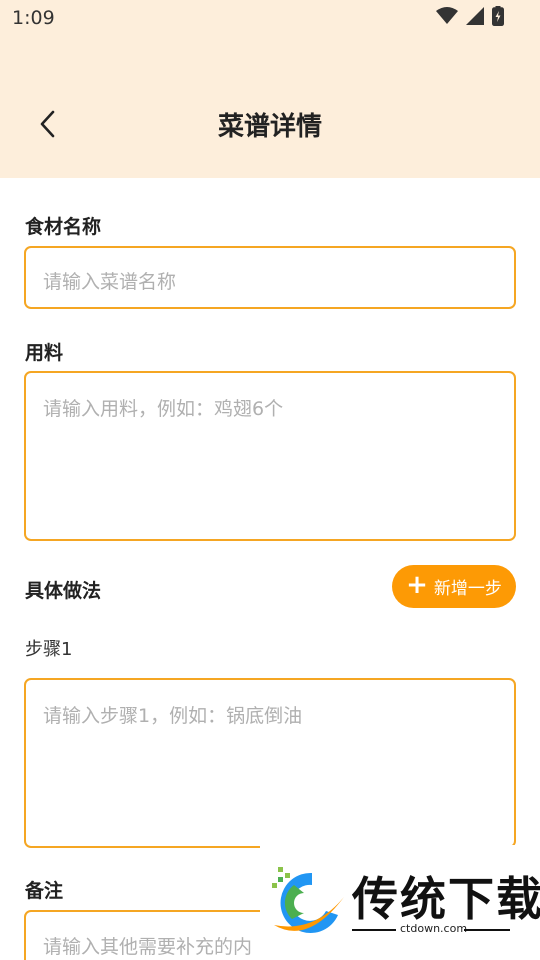  What do you see at coordinates (487, 930) in the screenshot?
I see `watermark-divider-right` at bounding box center [487, 930].